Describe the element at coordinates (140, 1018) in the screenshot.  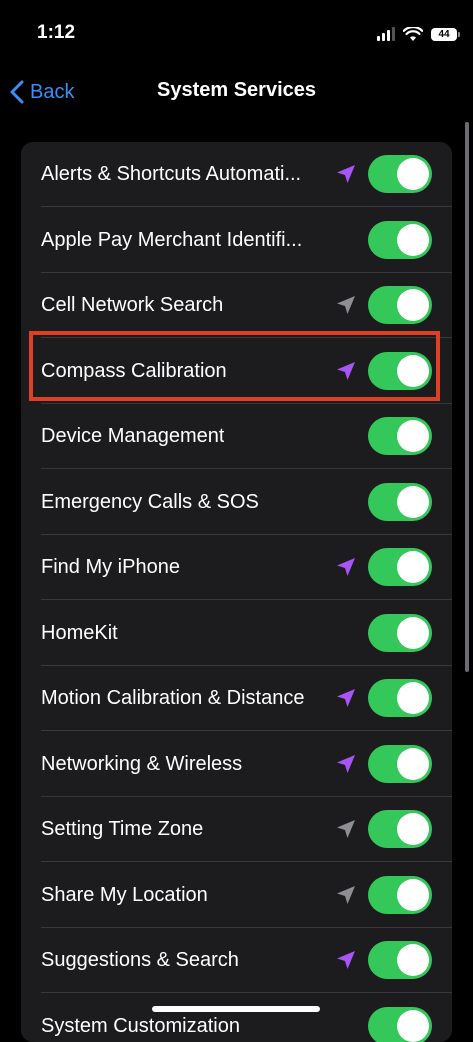
I see `service-label: System Customization` at that location.